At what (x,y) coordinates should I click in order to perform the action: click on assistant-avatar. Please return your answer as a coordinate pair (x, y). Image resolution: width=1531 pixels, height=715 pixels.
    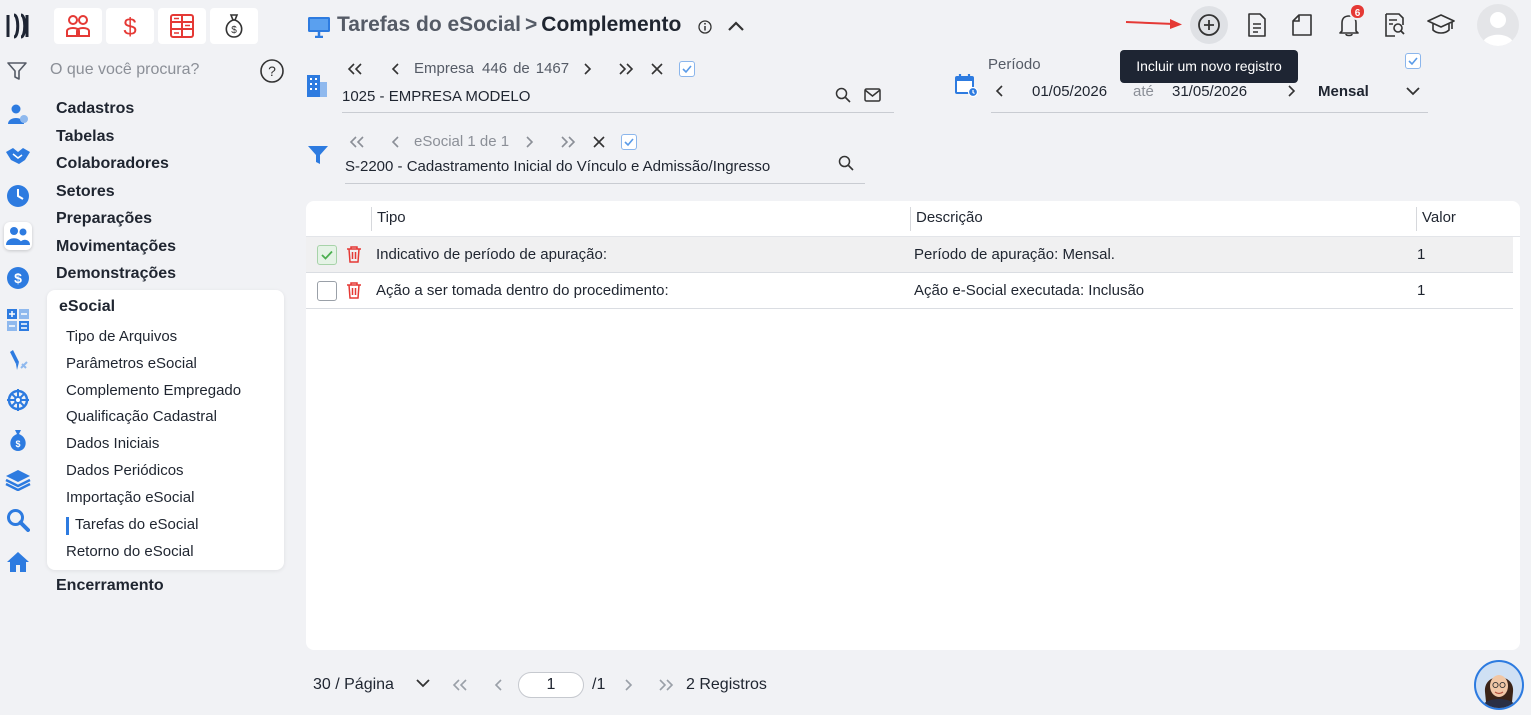
    Looking at the image, I should click on (1499, 685).